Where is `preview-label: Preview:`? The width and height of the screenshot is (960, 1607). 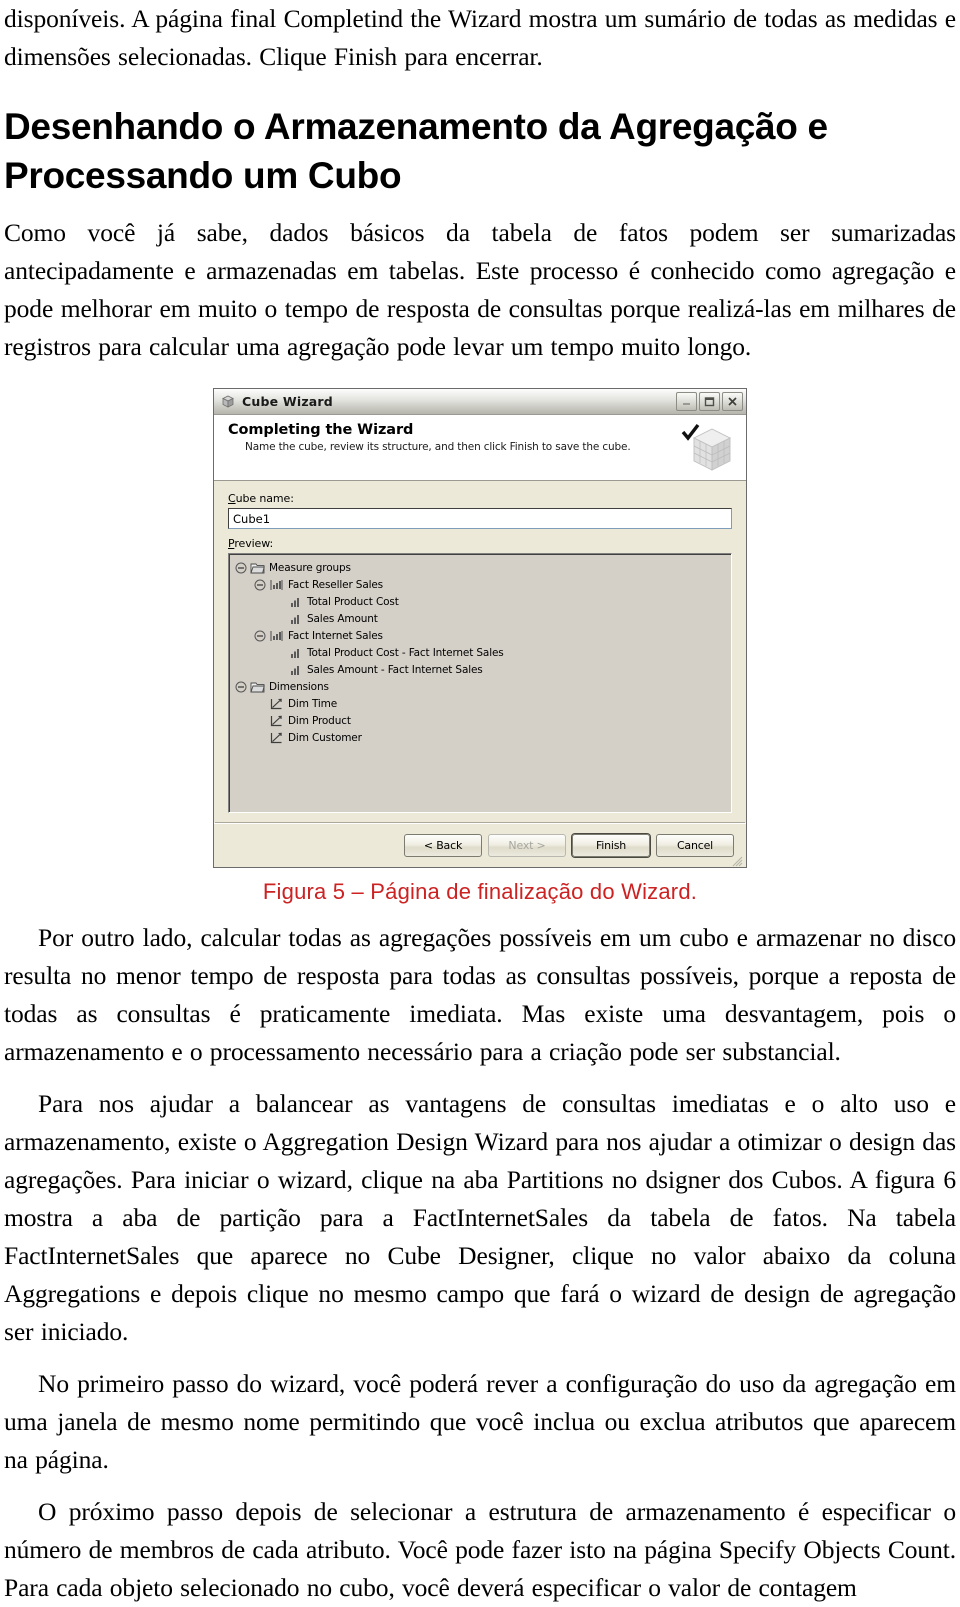
preview-label: Preview: is located at coordinates (251, 543).